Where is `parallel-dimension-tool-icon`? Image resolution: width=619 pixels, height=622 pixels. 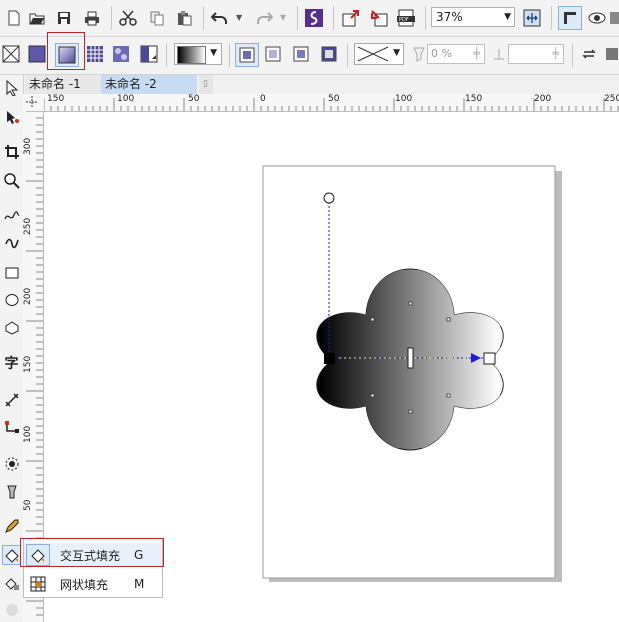
parallel-dimension-tool-icon is located at coordinates (11, 400).